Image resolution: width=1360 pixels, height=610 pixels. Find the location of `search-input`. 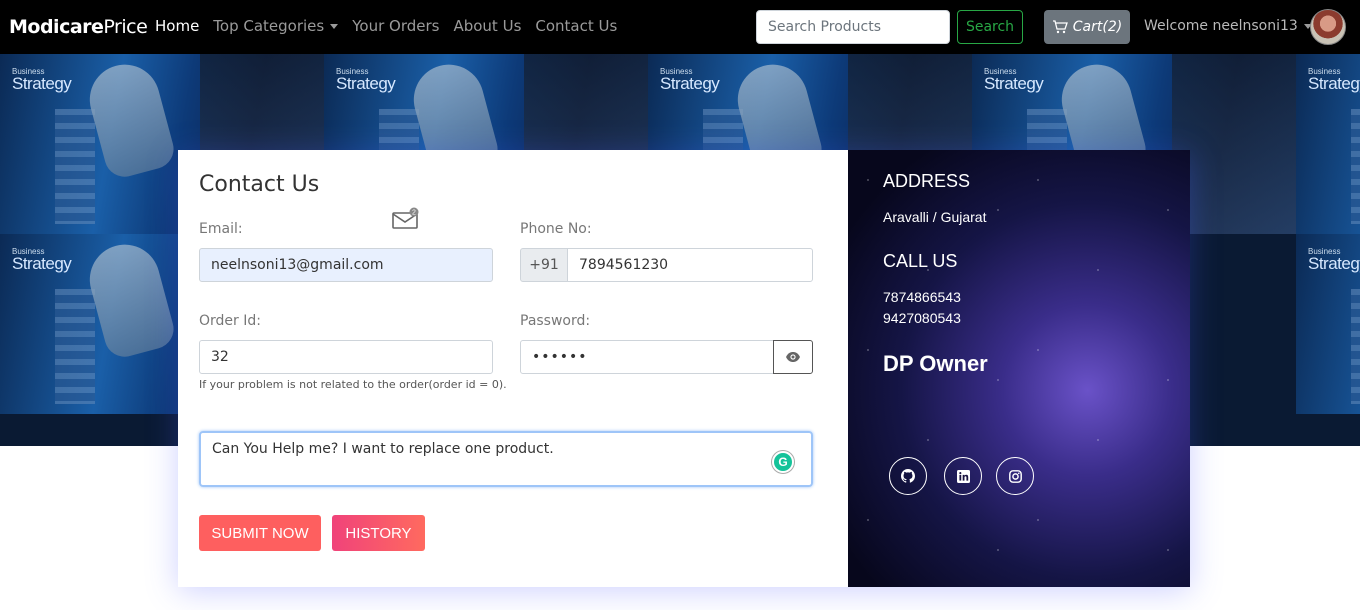

search-input is located at coordinates (853, 27).